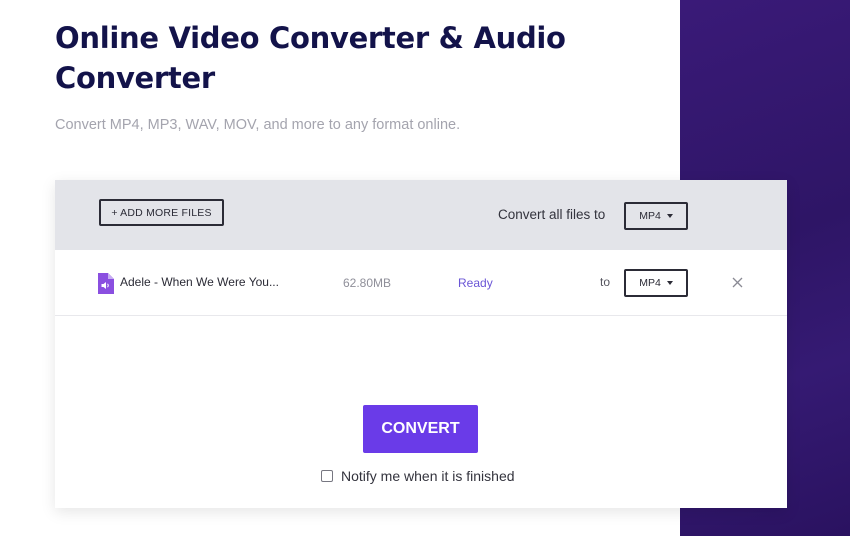 This screenshot has height=536, width=850. I want to click on convert-all-label: Convert all files to, so click(552, 214).